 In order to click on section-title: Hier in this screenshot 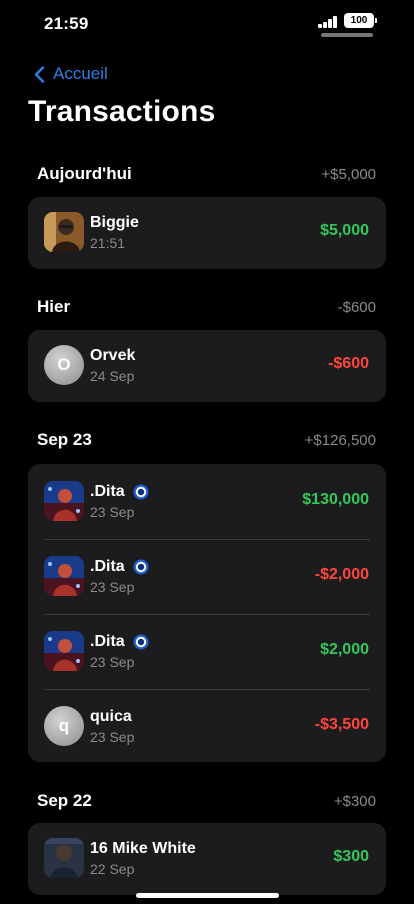, I will do `click(54, 306)`.